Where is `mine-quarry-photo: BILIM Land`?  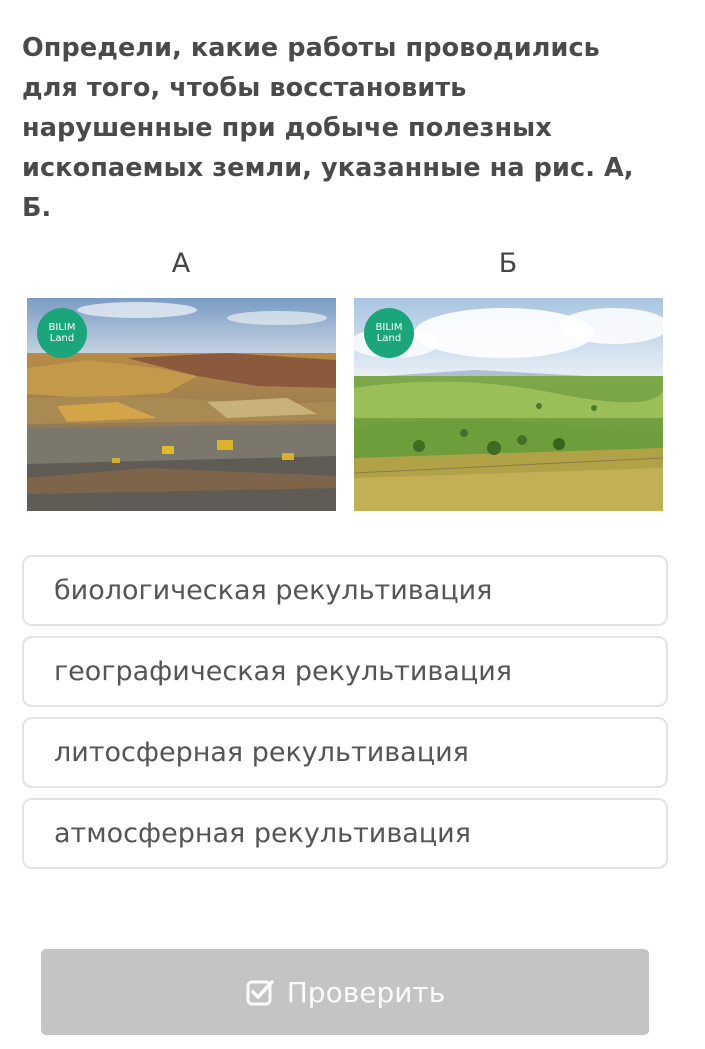
mine-quarry-photo: BILIM Land is located at coordinates (181, 404).